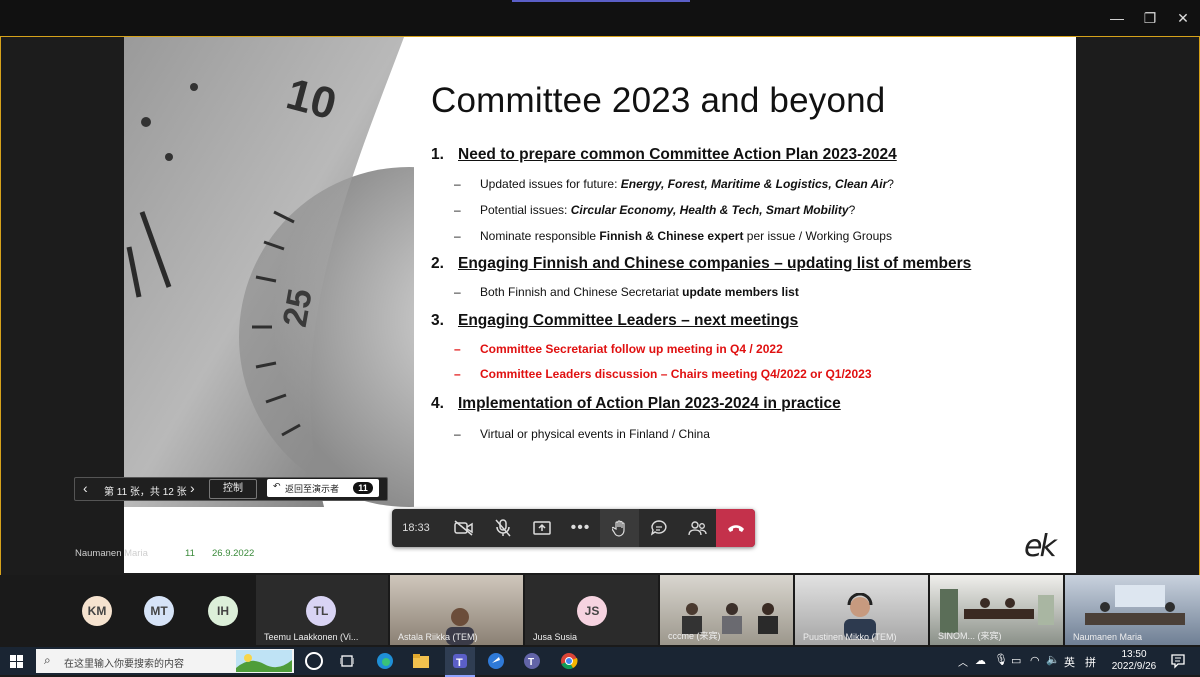  Describe the element at coordinates (1134, 654) in the screenshot. I see `clock-time: 13:50` at that location.